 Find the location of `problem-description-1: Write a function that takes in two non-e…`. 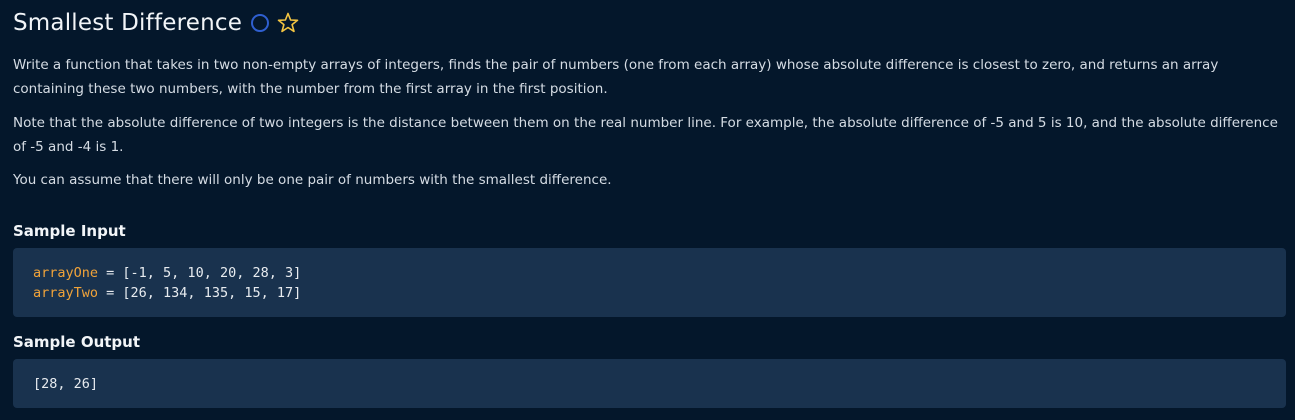

problem-description-1: Write a function that takes in two non-e… is located at coordinates (616, 77).